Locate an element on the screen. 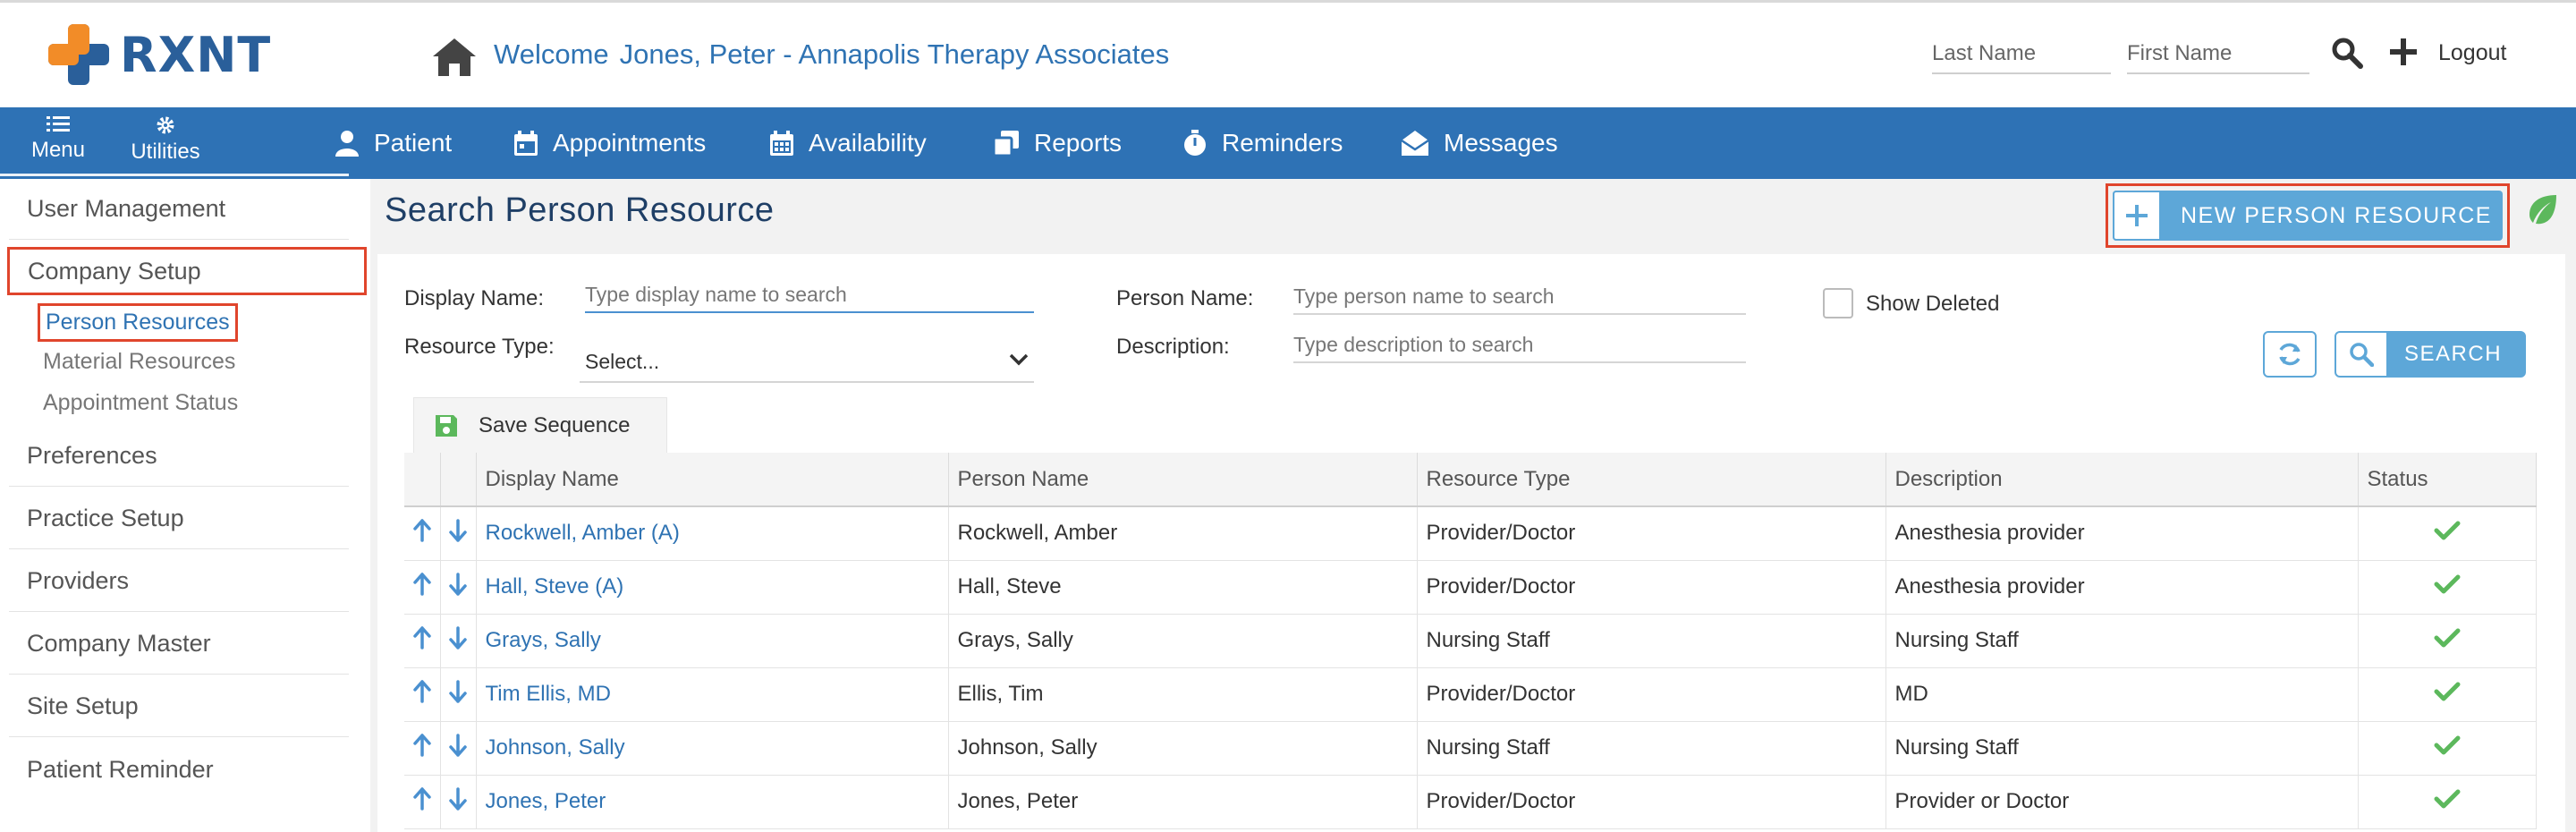 Image resolution: width=2576 pixels, height=832 pixels. last-name-input is located at coordinates (2021, 54).